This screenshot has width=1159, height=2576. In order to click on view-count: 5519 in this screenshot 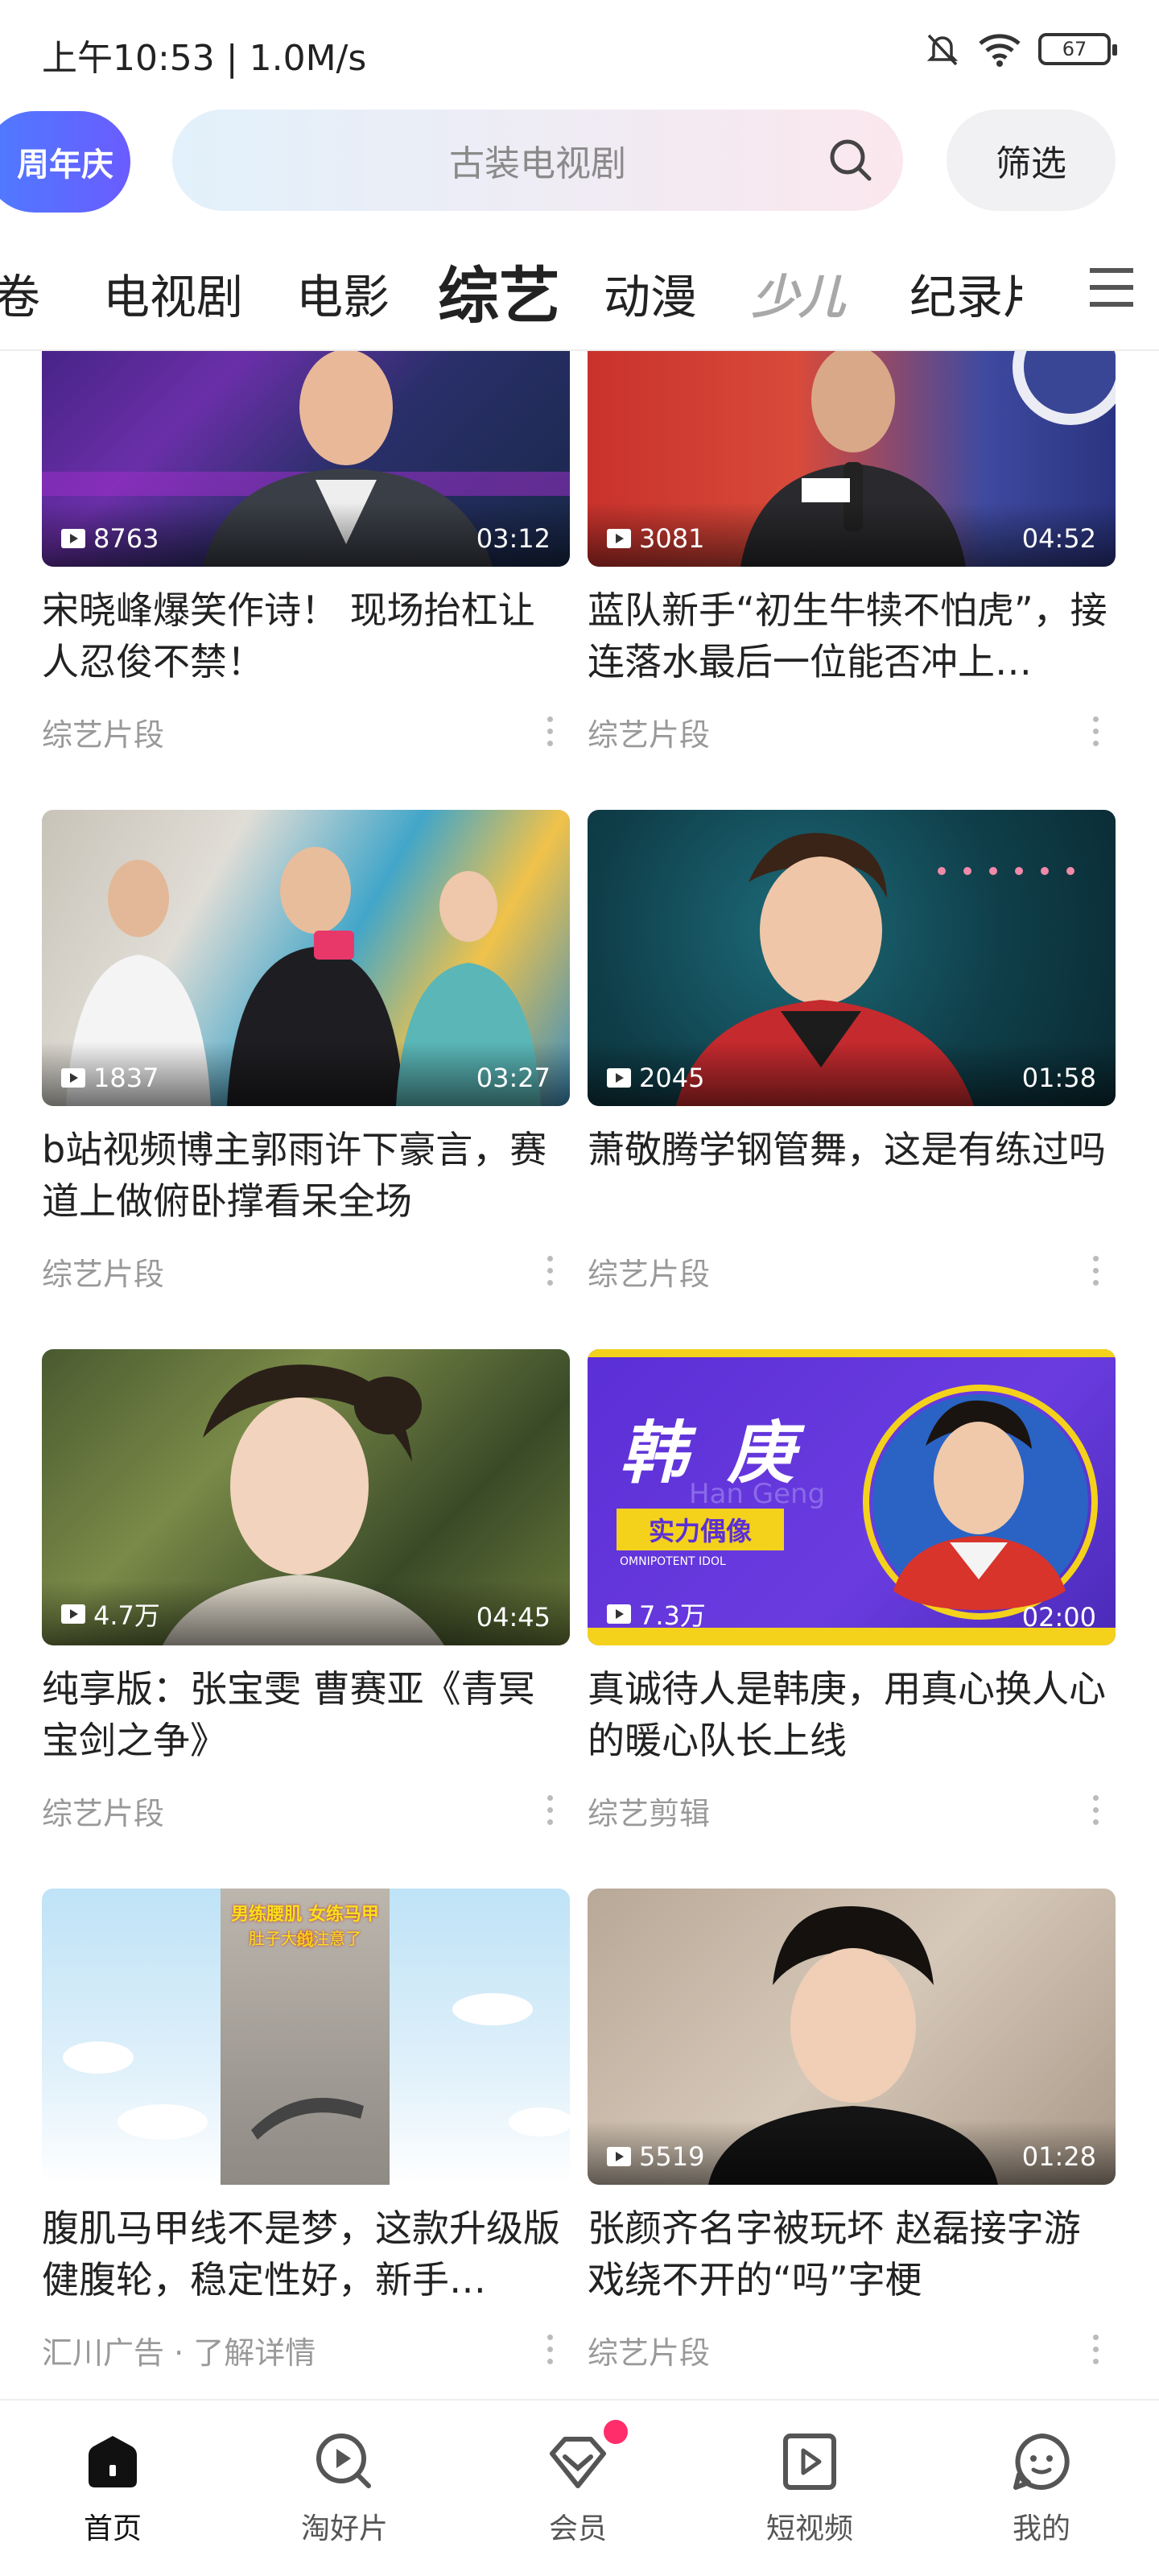, I will do `click(672, 2156)`.